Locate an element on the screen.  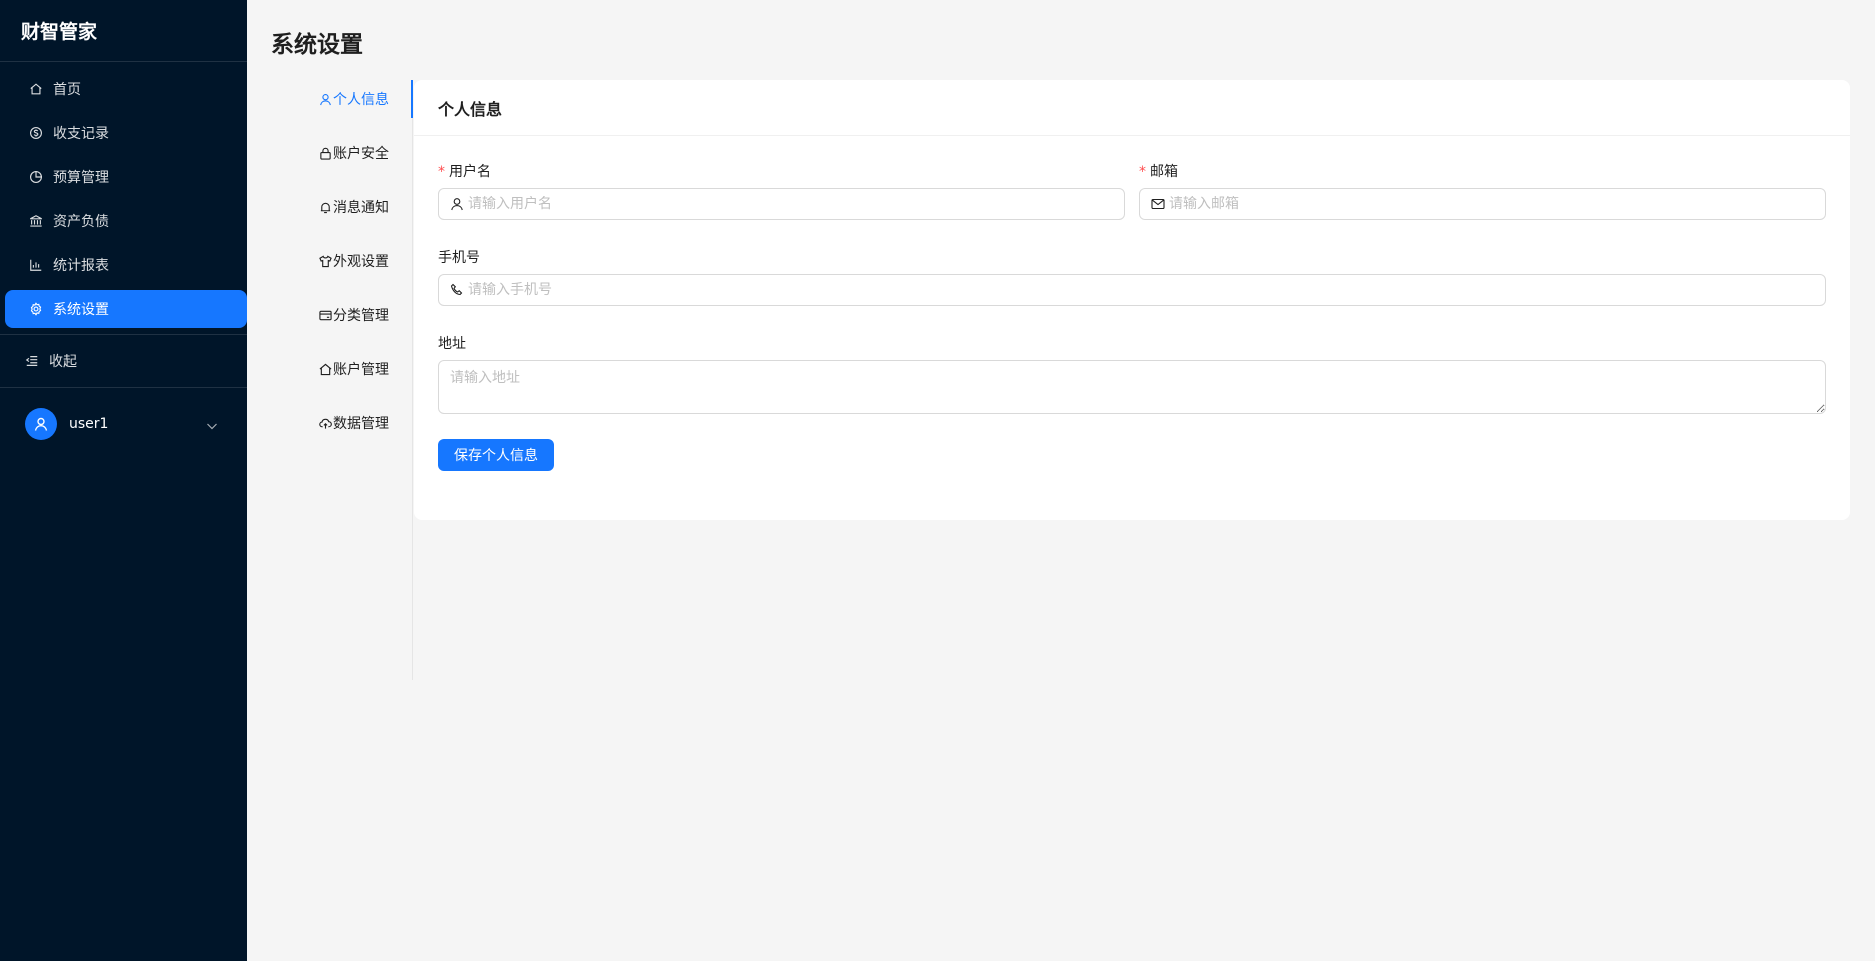
tab-label: 消息通知 is located at coordinates (361, 208).